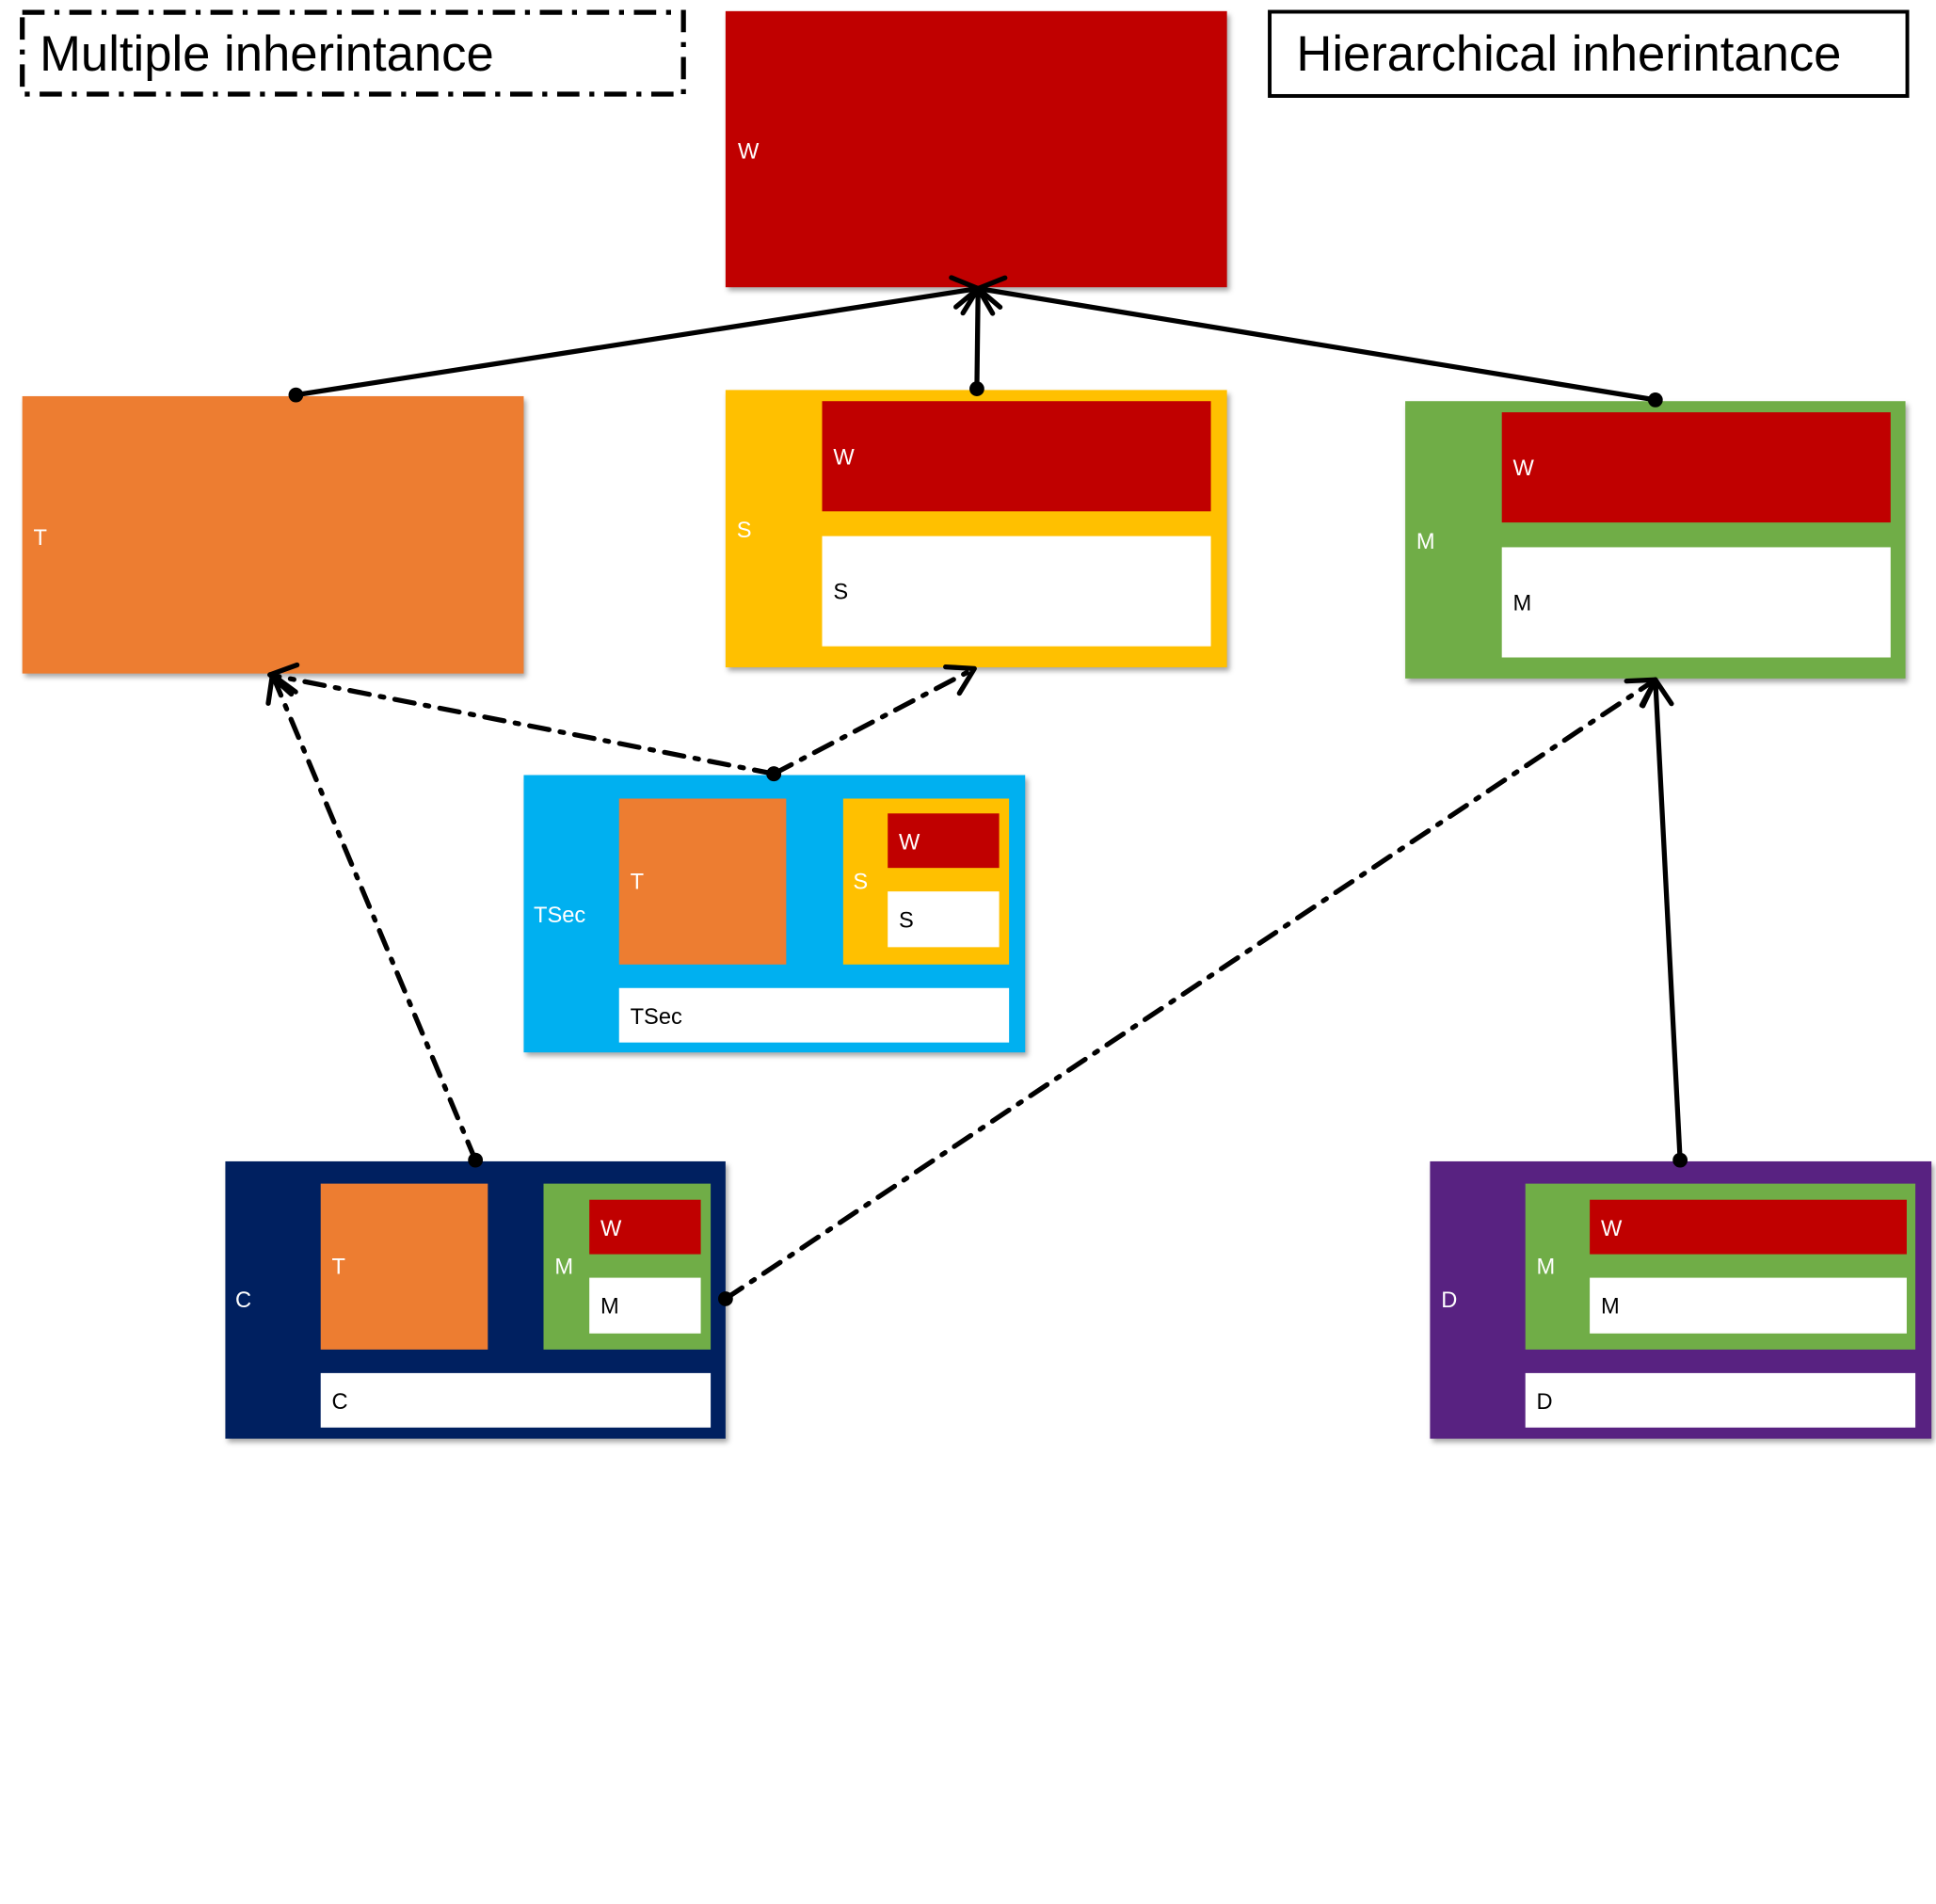 The height and width of the screenshot is (1904, 1936). I want to click on link-t-to-w, so click(637, 341).